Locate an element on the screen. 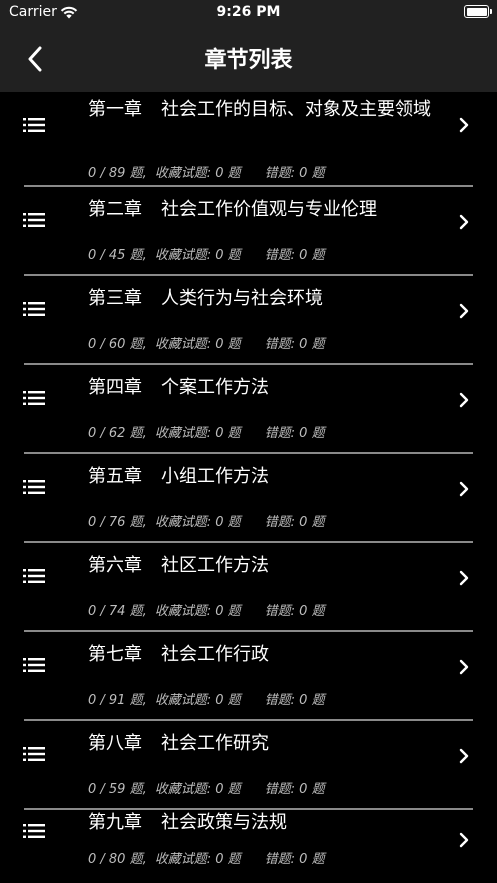  chapter-row: 第三章 人类行为与社会环境 0 / 60 题, 收藏试题: 0 题 错题: 0 题 is located at coordinates (248, 320).